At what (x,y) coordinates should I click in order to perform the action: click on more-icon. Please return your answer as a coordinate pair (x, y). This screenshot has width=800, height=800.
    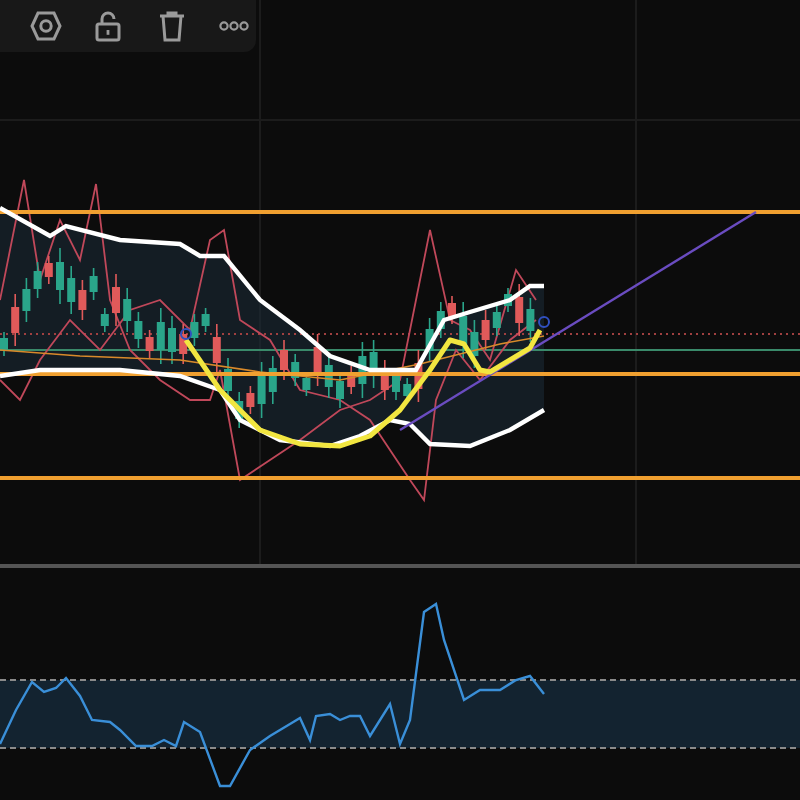
    Looking at the image, I should click on (234, 26).